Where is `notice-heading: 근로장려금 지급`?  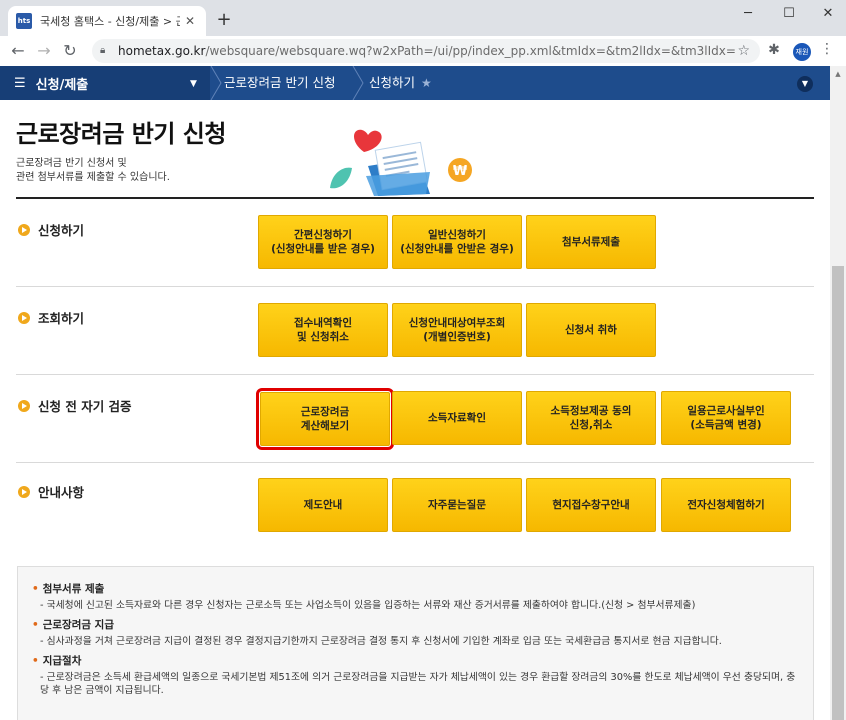 notice-heading: 근로장려금 지급 is located at coordinates (73, 624).